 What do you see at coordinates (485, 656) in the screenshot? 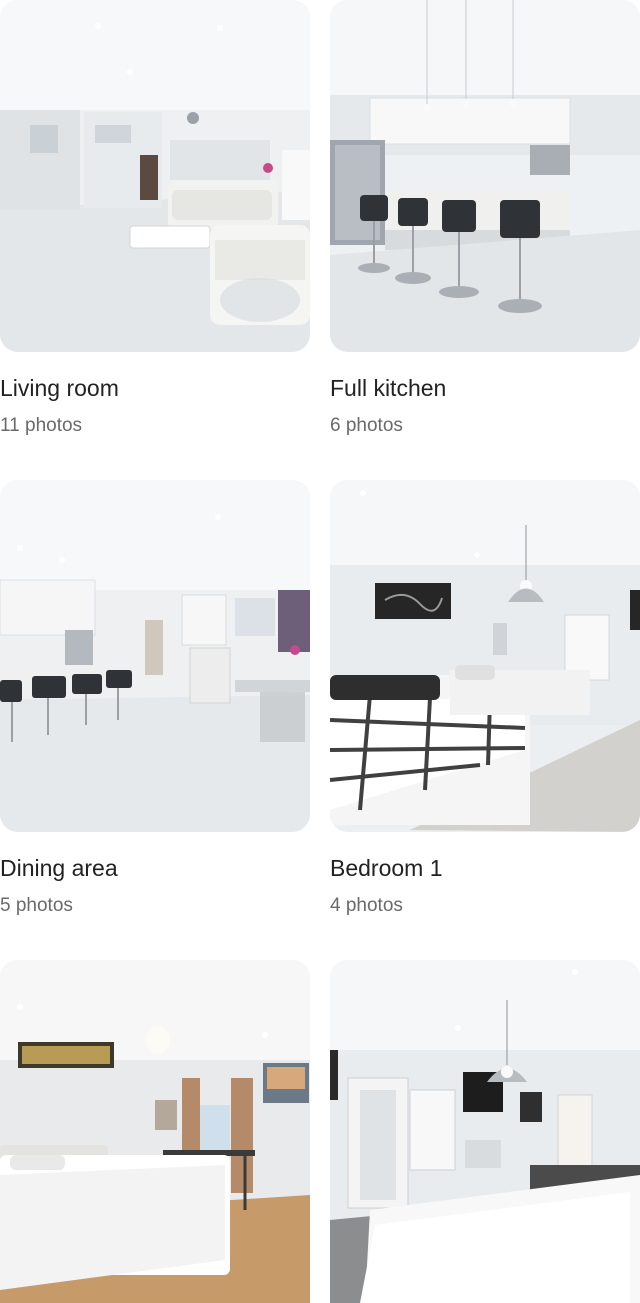
I see `bedroom-1-photo` at bounding box center [485, 656].